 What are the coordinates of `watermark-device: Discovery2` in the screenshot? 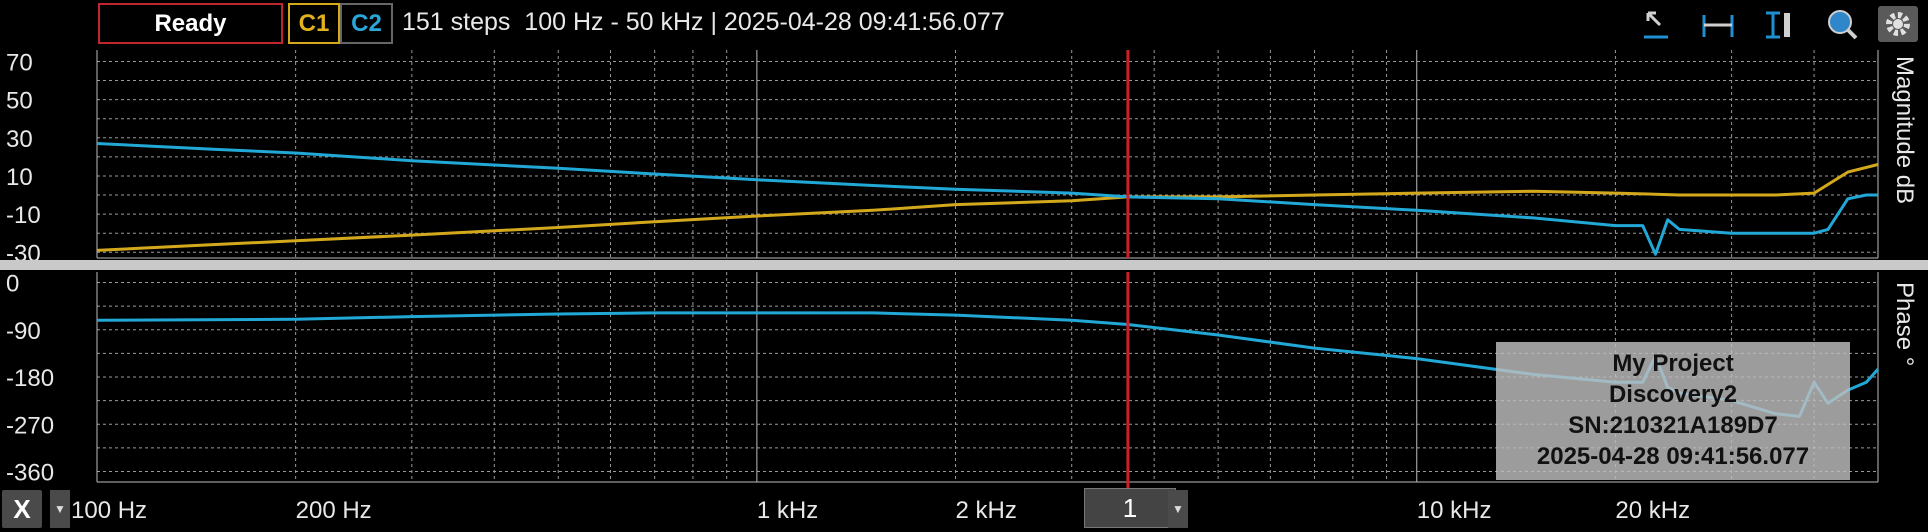 It's located at (1673, 394).